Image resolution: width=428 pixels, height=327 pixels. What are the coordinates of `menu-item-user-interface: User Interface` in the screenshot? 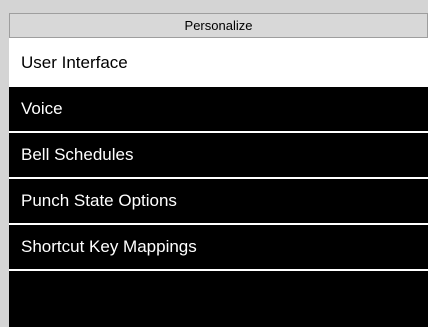 It's located at (218, 62).